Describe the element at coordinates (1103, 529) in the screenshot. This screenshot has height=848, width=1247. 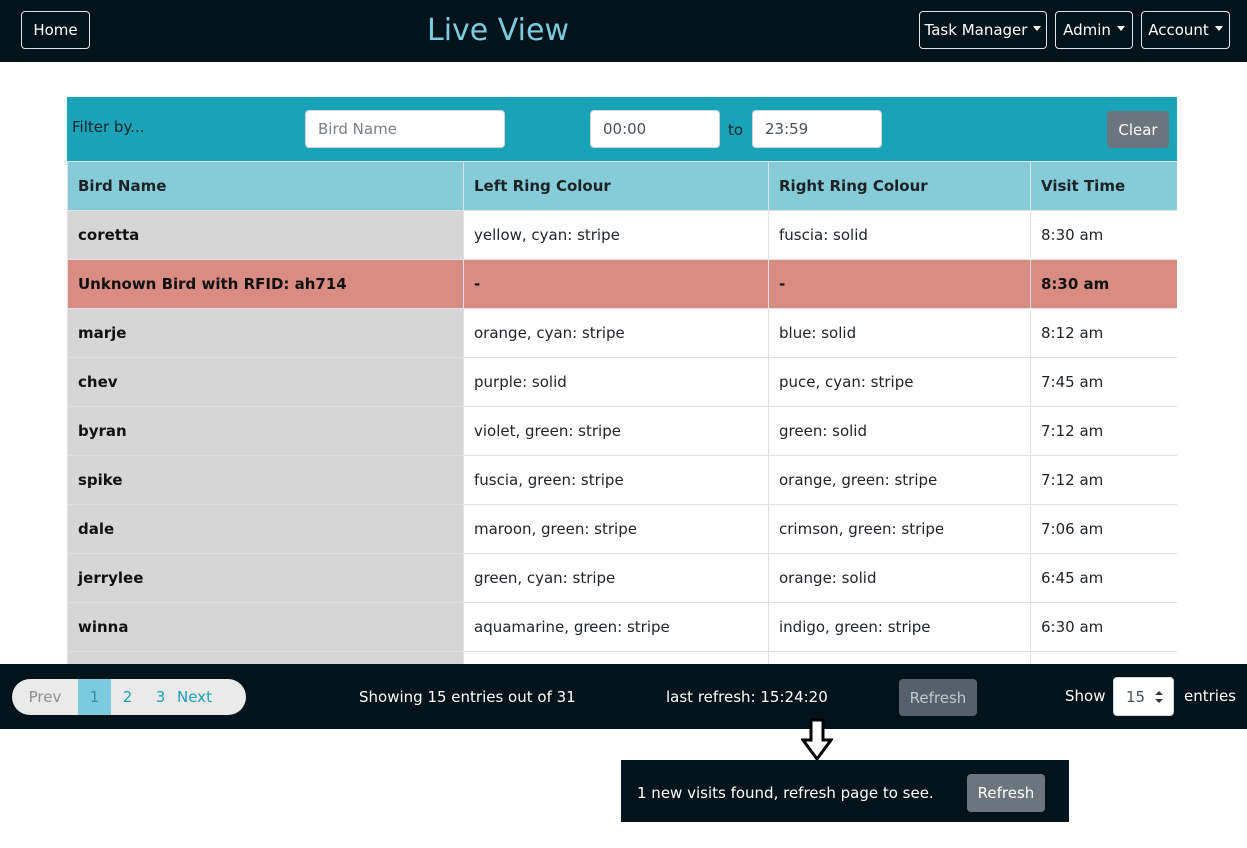
I see `visit-time-cell: 7:06 am` at that location.